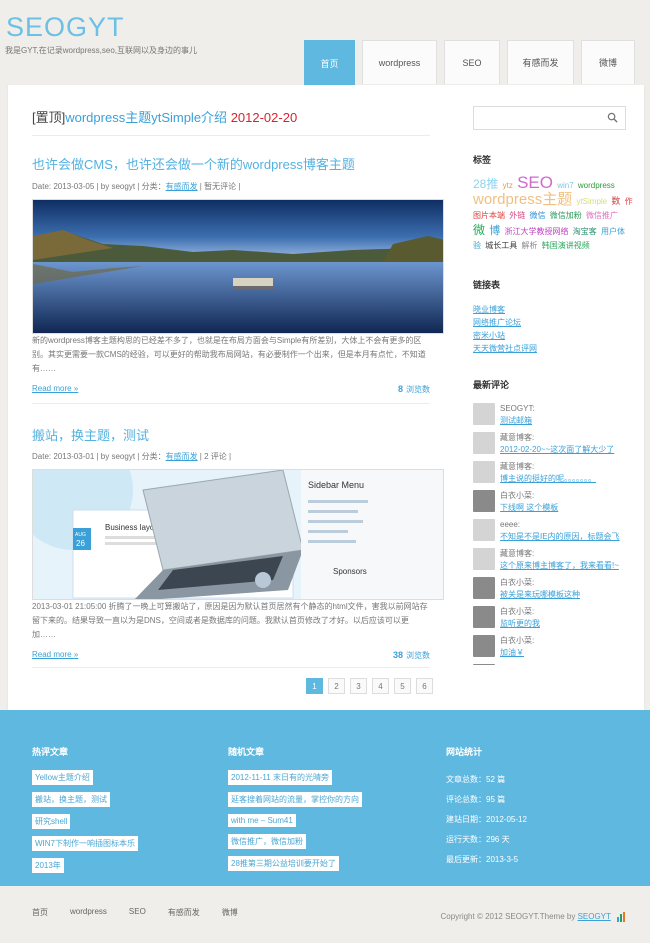 The image size is (650, 943). I want to click on sticky-post: [置顶]wordpress主题ytSimple介绍 2012-02-20, so click(164, 116).